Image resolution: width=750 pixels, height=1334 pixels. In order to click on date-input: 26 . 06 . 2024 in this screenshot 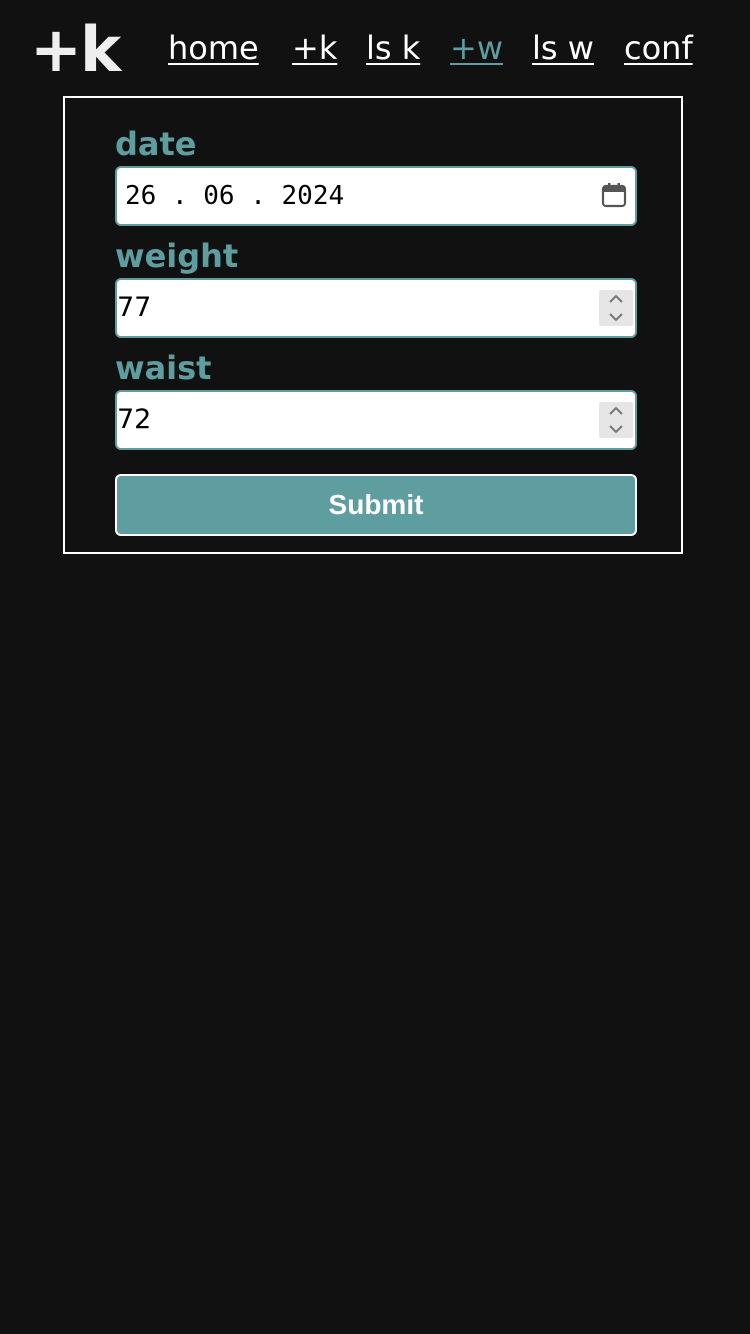, I will do `click(376, 196)`.